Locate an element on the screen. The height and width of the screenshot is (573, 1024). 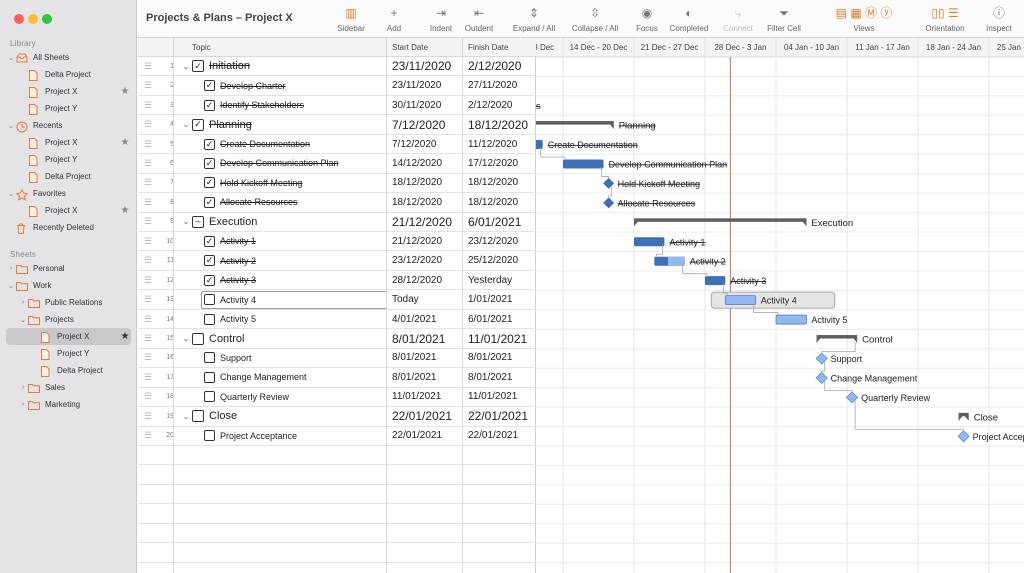
topic-cell: ✓ Activity 3 is located at coordinates (280, 280).